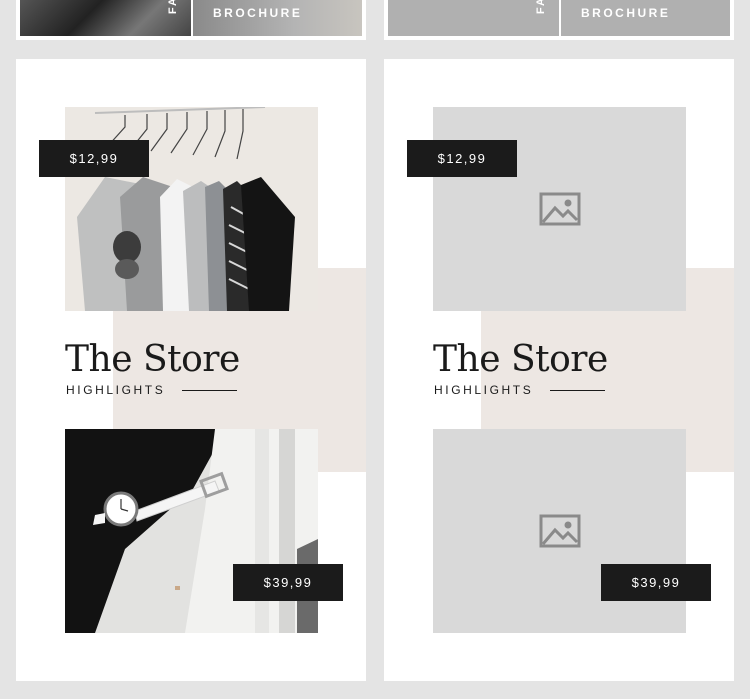  I want to click on top-card-right: FA BROCHURE, so click(559, 20).